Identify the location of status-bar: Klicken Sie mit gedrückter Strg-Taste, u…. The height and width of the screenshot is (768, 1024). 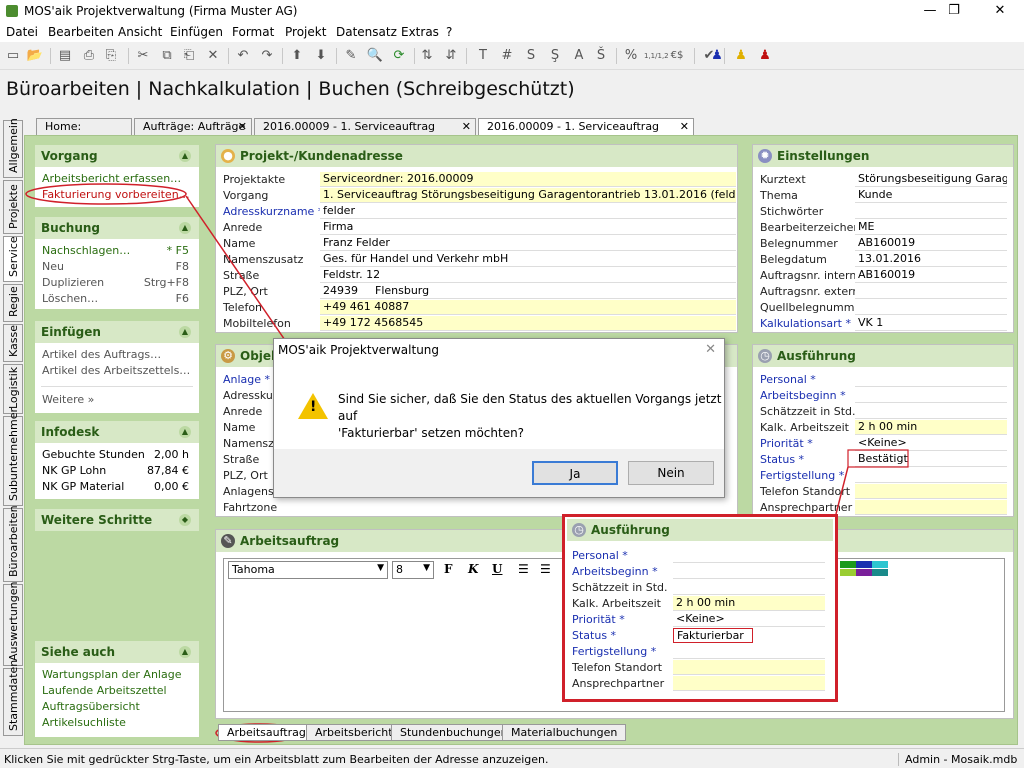
(512, 758).